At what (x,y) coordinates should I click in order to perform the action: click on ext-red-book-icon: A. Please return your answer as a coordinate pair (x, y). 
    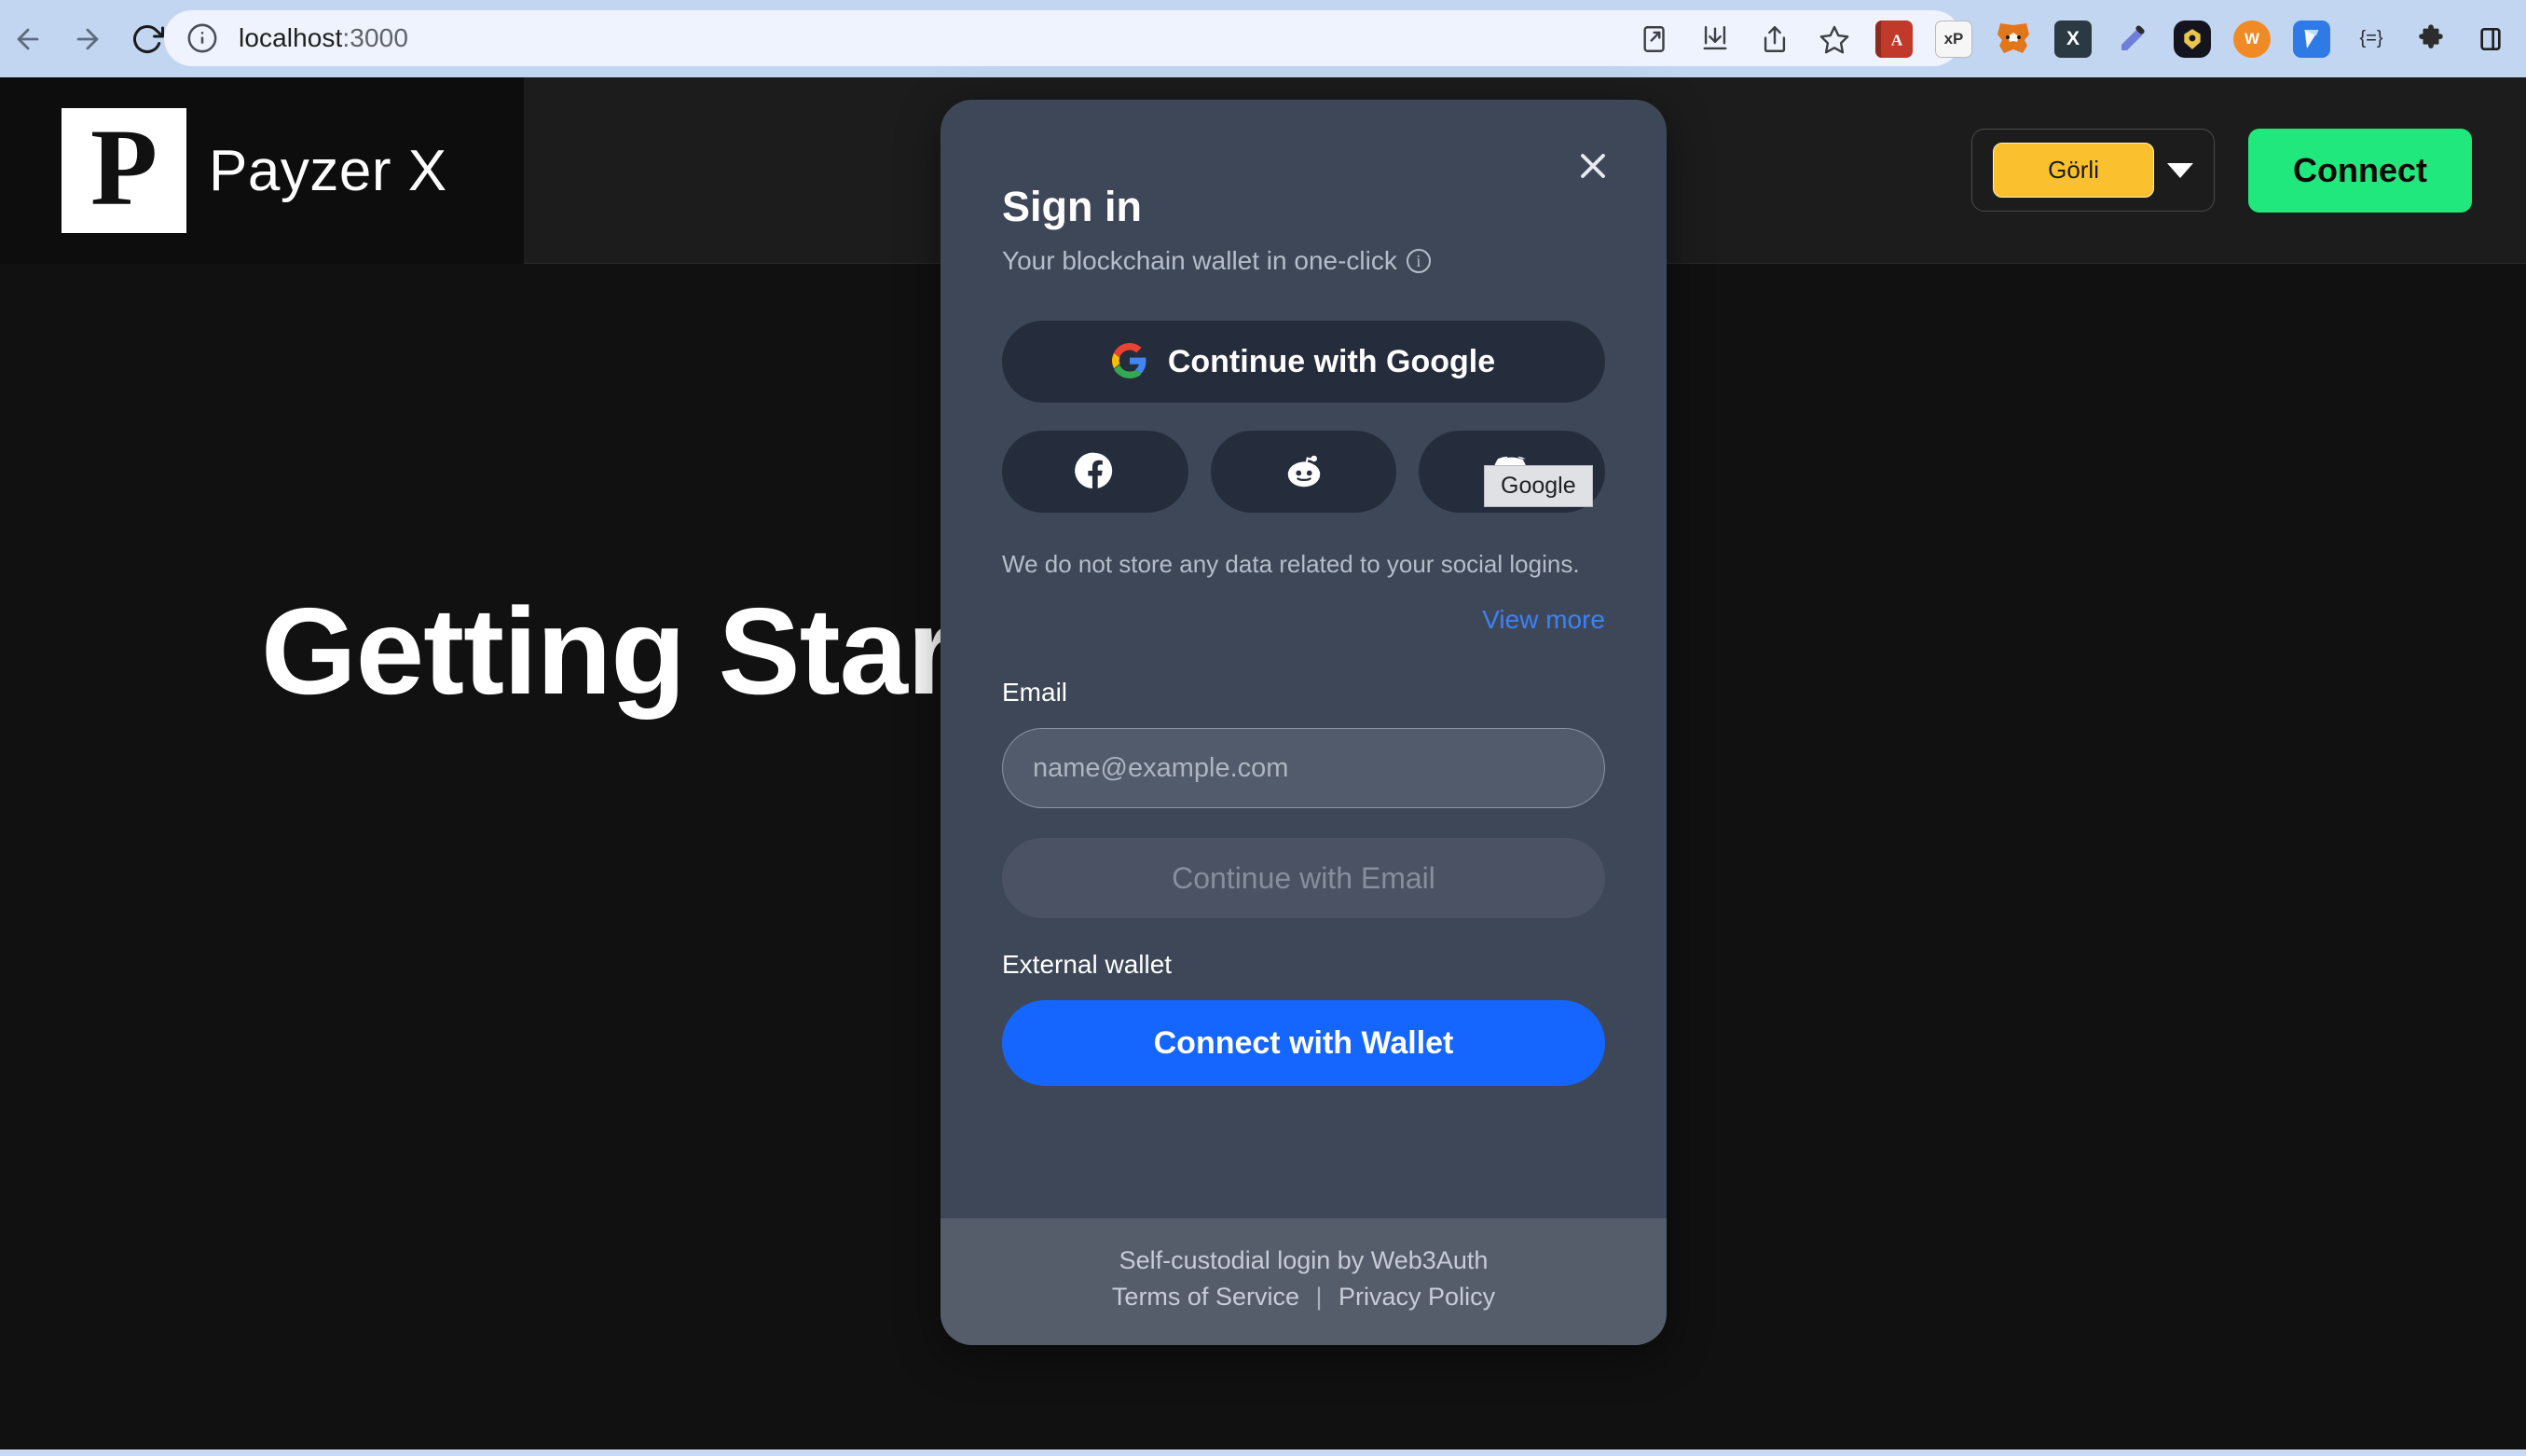
    Looking at the image, I should click on (1894, 39).